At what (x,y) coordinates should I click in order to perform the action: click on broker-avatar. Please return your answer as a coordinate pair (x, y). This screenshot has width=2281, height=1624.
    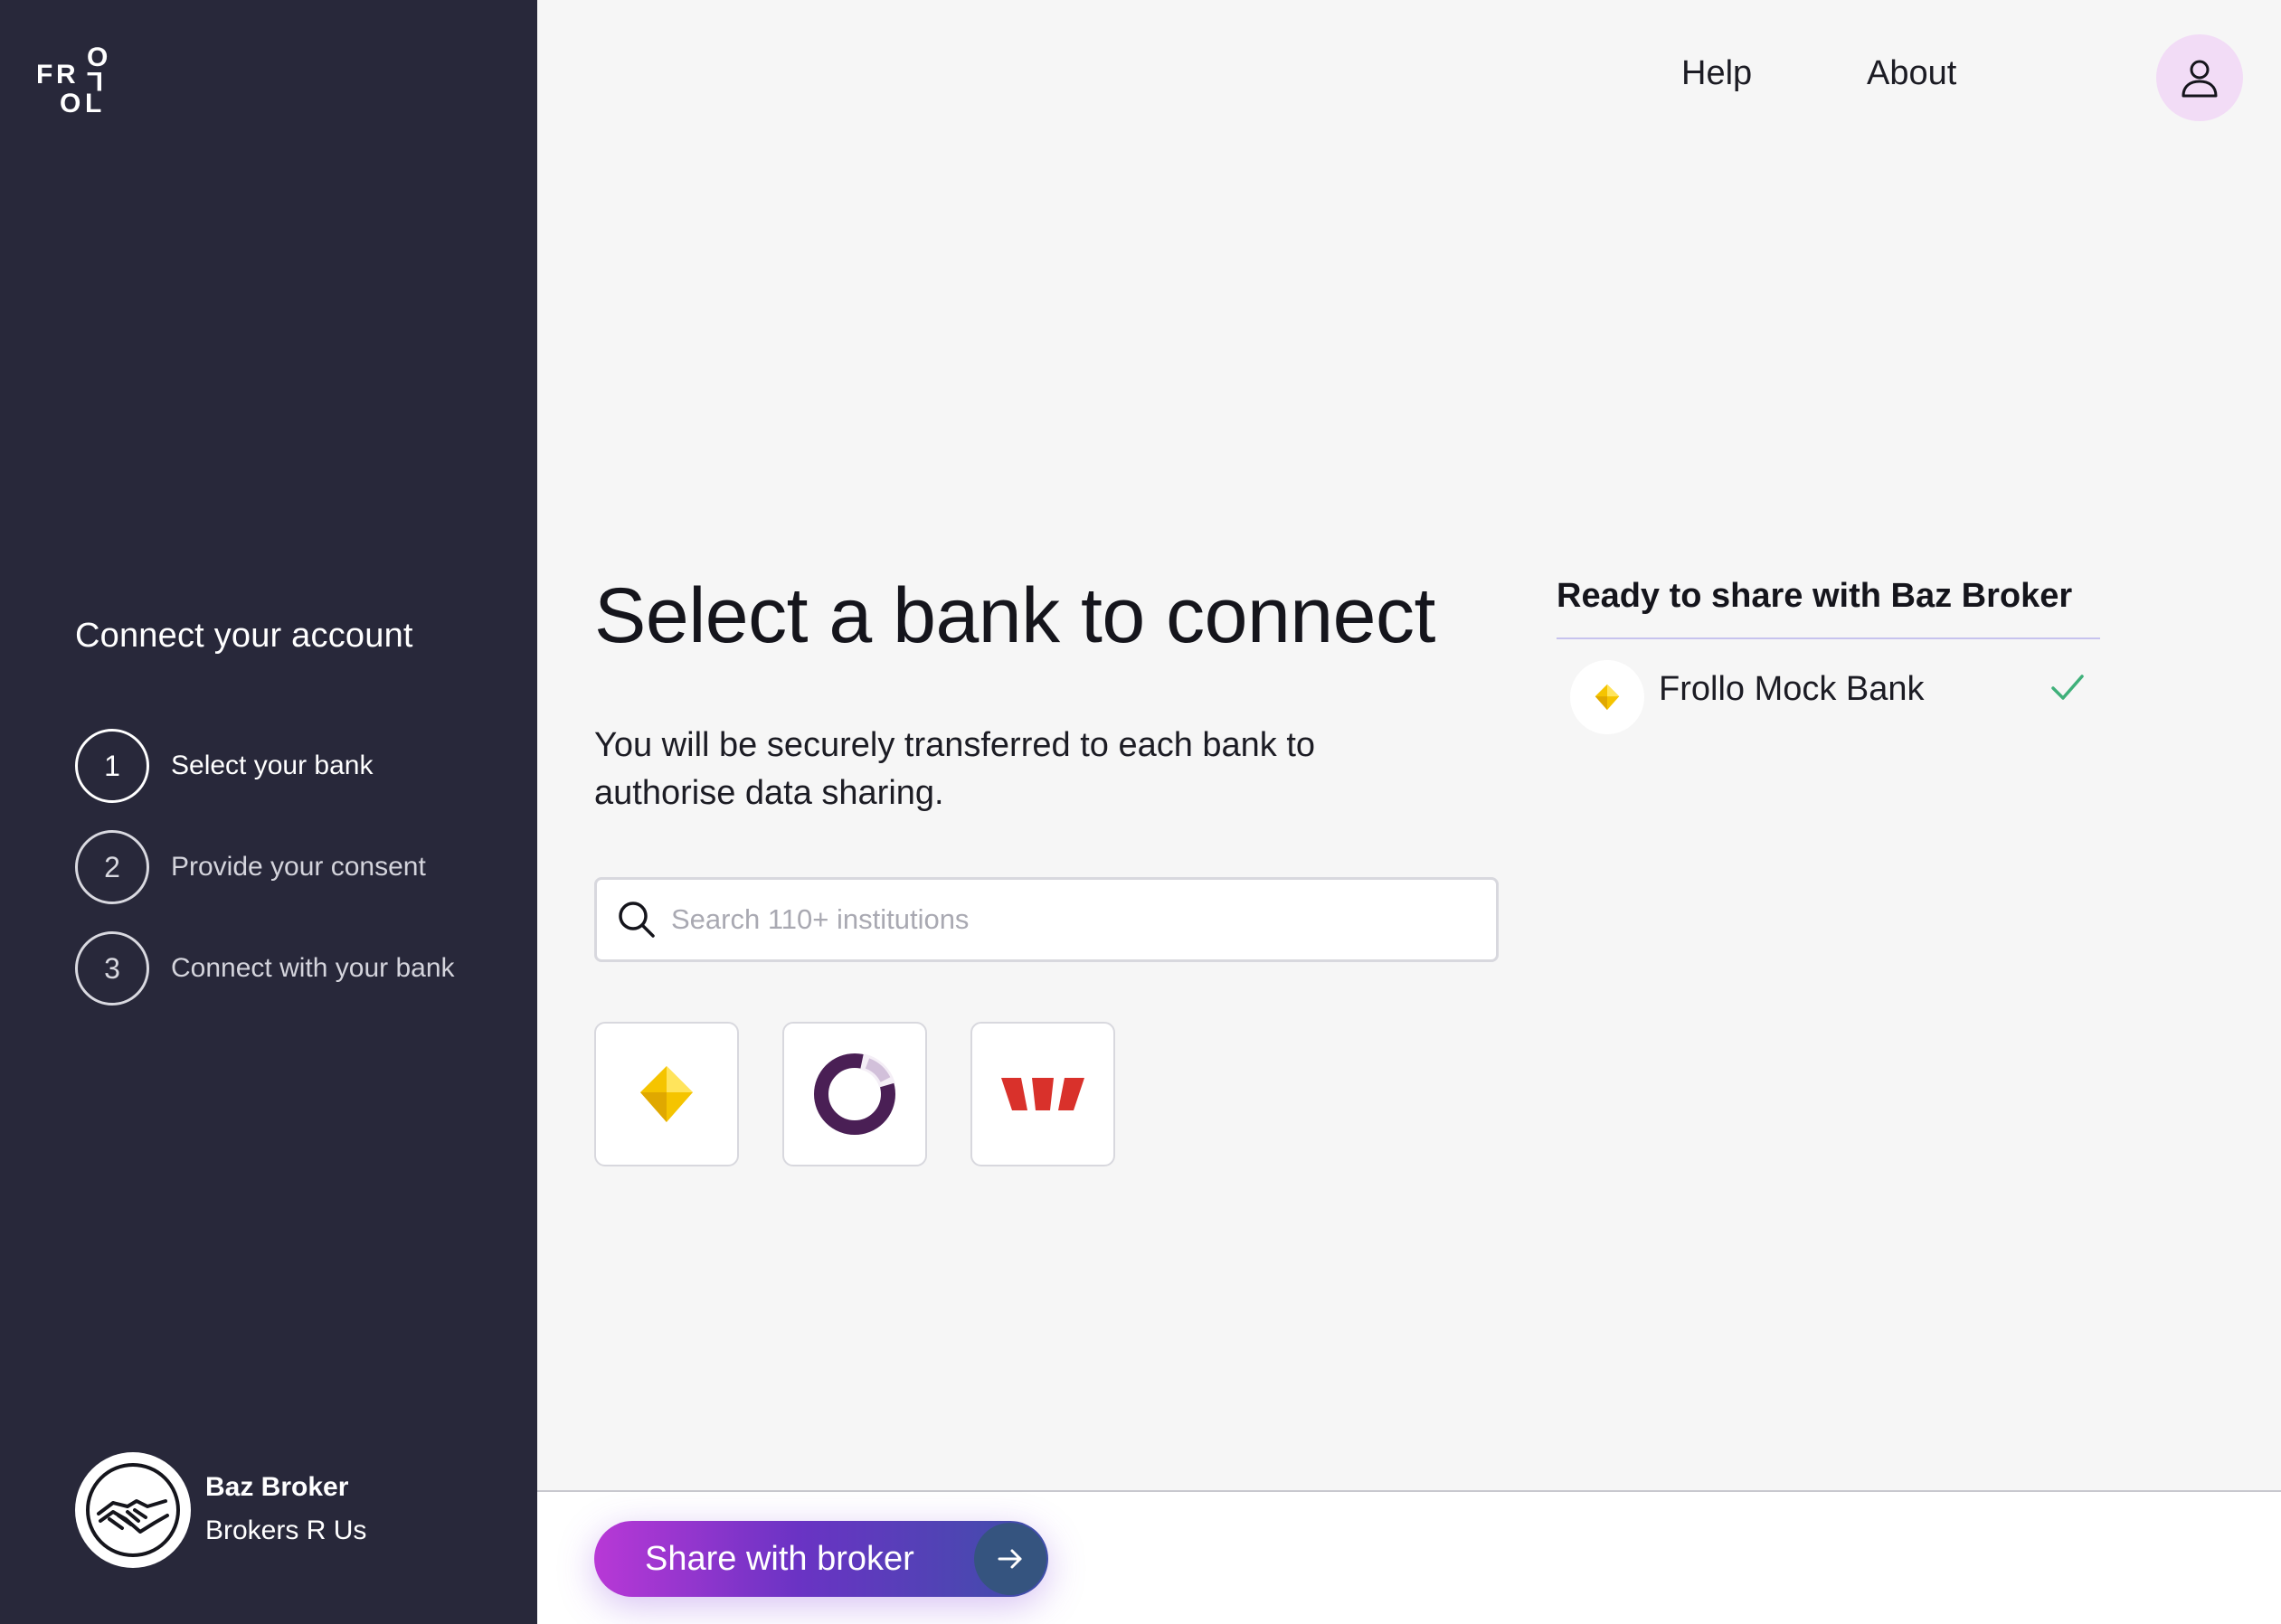
    Looking at the image, I should click on (133, 1510).